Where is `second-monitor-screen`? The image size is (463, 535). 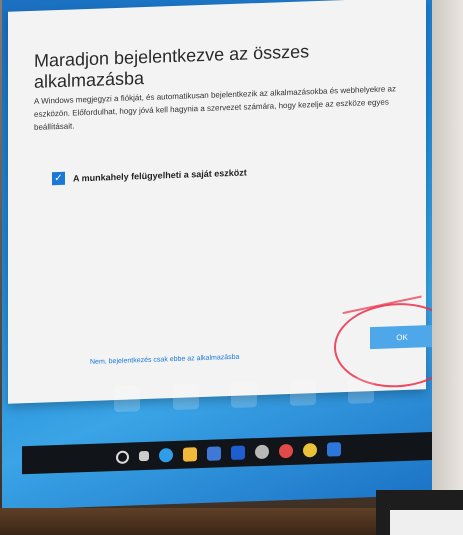 second-monitor-screen is located at coordinates (426, 522).